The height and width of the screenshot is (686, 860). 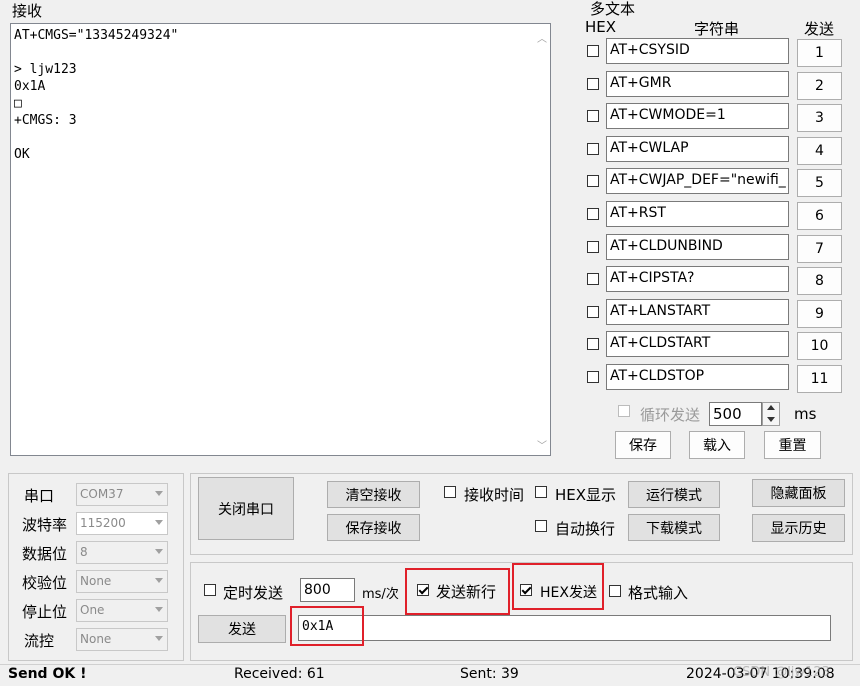 I want to click on send-interval-input: 800, so click(x=327, y=590).